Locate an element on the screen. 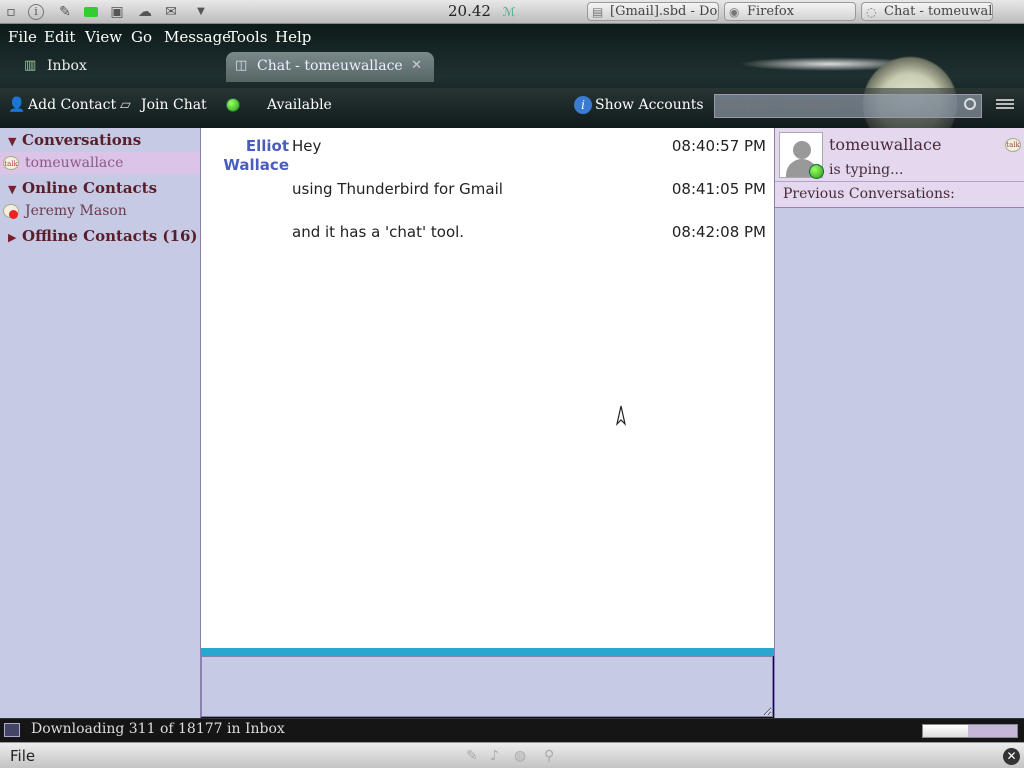  status-indicator-icon is located at coordinates (233, 105).